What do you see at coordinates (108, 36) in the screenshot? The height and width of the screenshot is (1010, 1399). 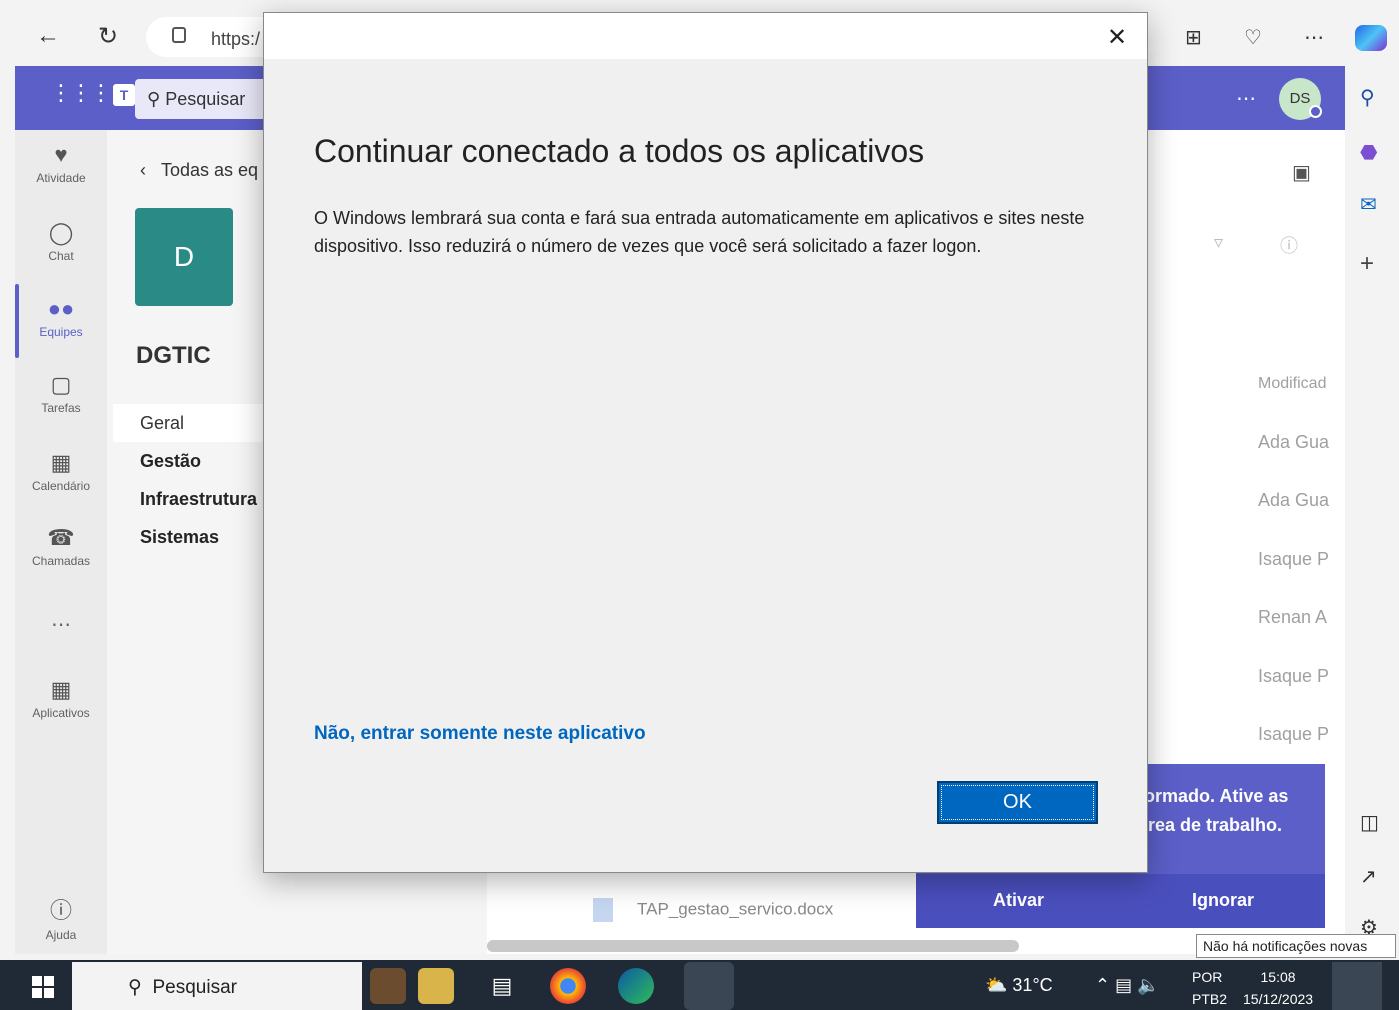 I see `refresh-icon: ↻` at bounding box center [108, 36].